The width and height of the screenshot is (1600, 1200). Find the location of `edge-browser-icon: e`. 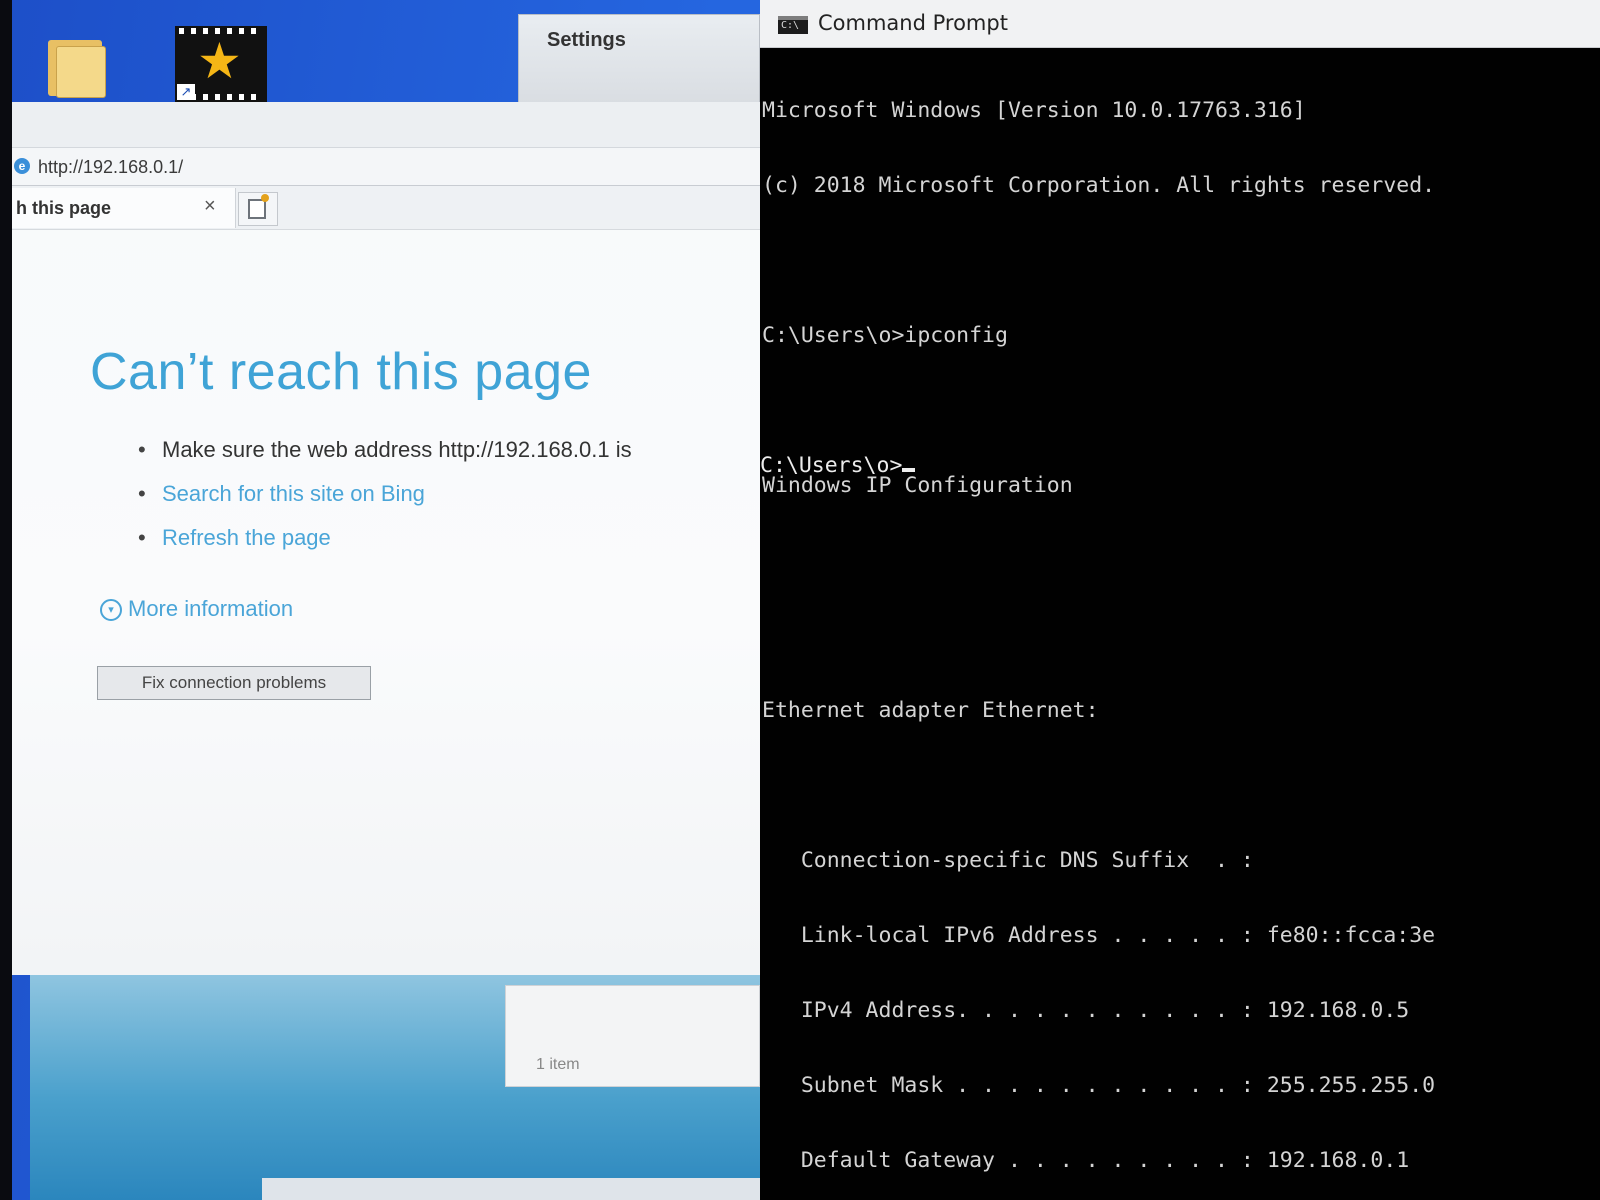

edge-browser-icon: e is located at coordinates (22, 166).